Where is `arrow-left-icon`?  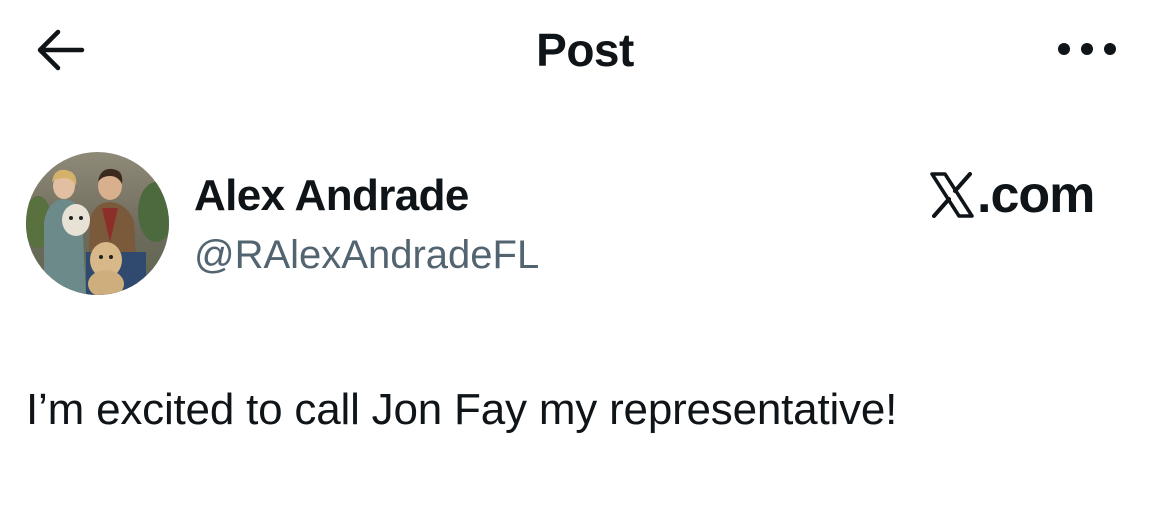
arrow-left-icon is located at coordinates (61, 50).